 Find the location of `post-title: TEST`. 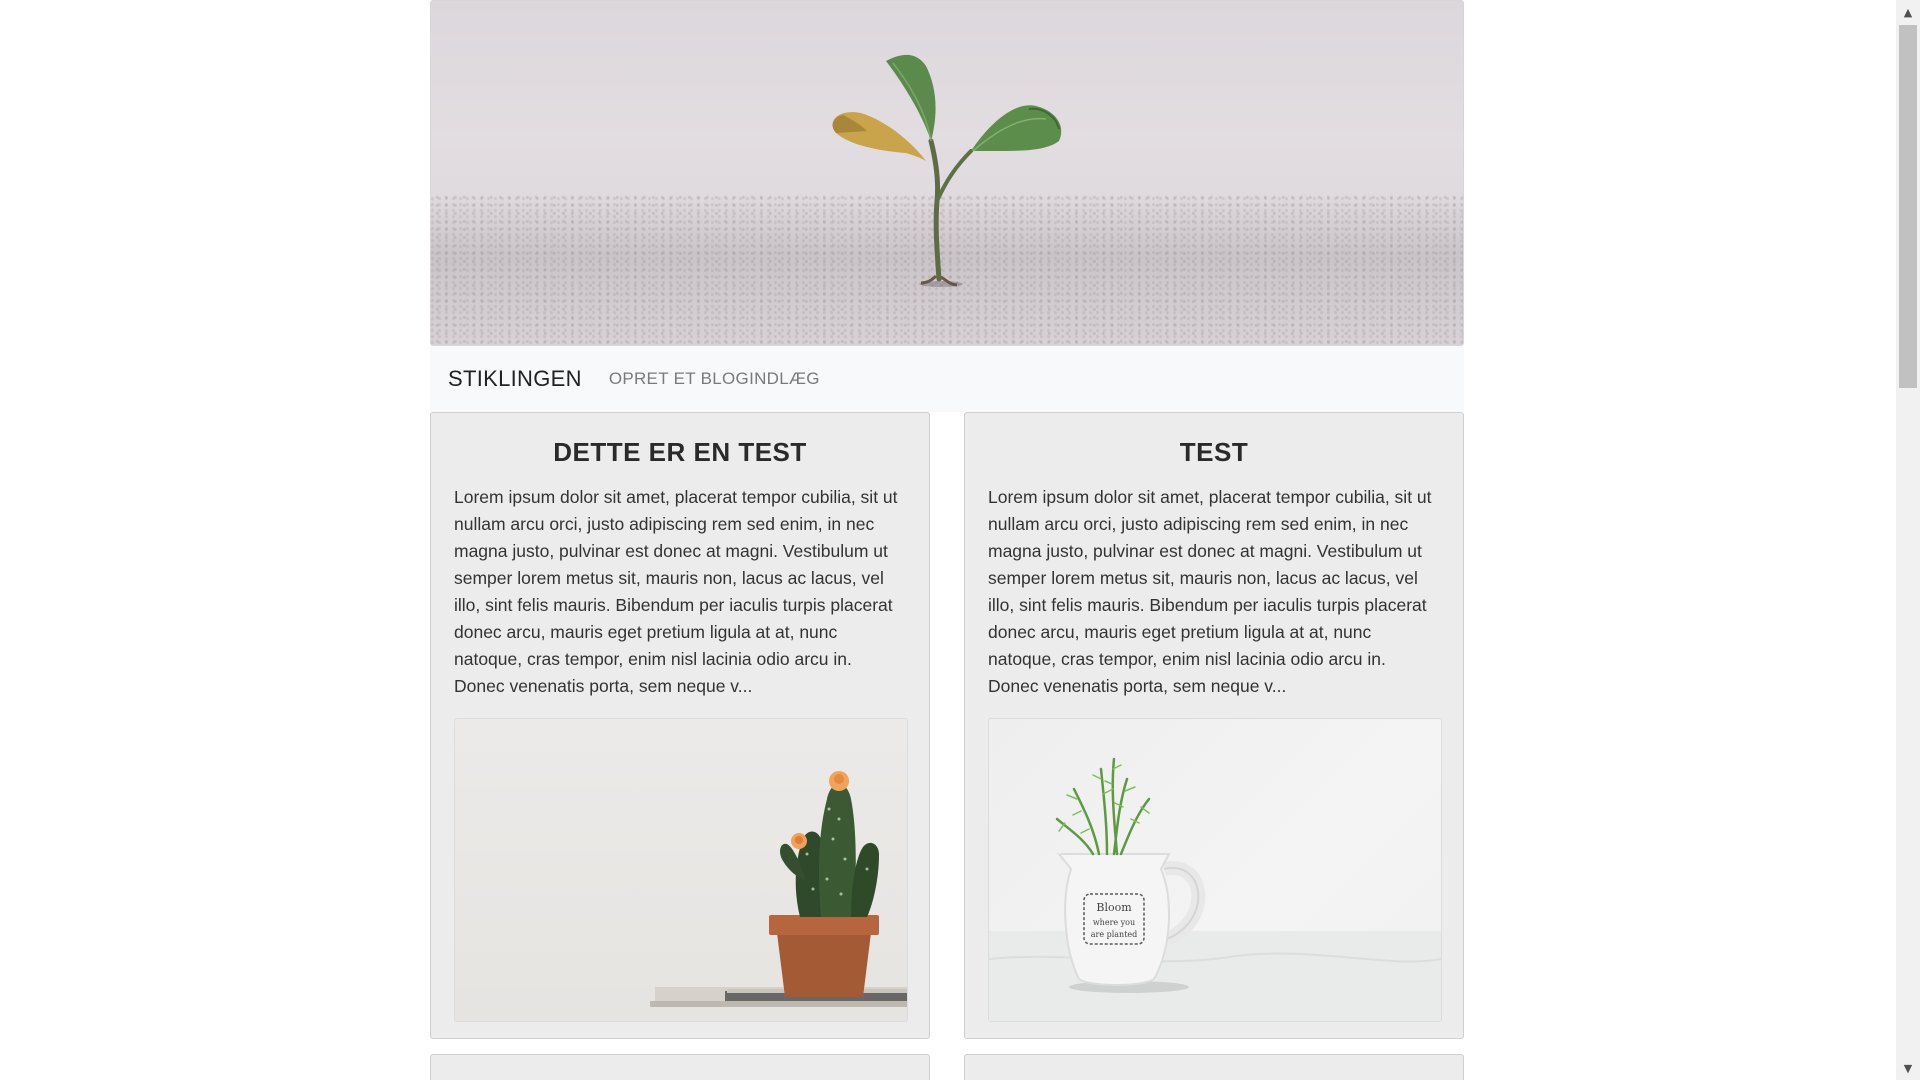

post-title: TEST is located at coordinates (1214, 452).